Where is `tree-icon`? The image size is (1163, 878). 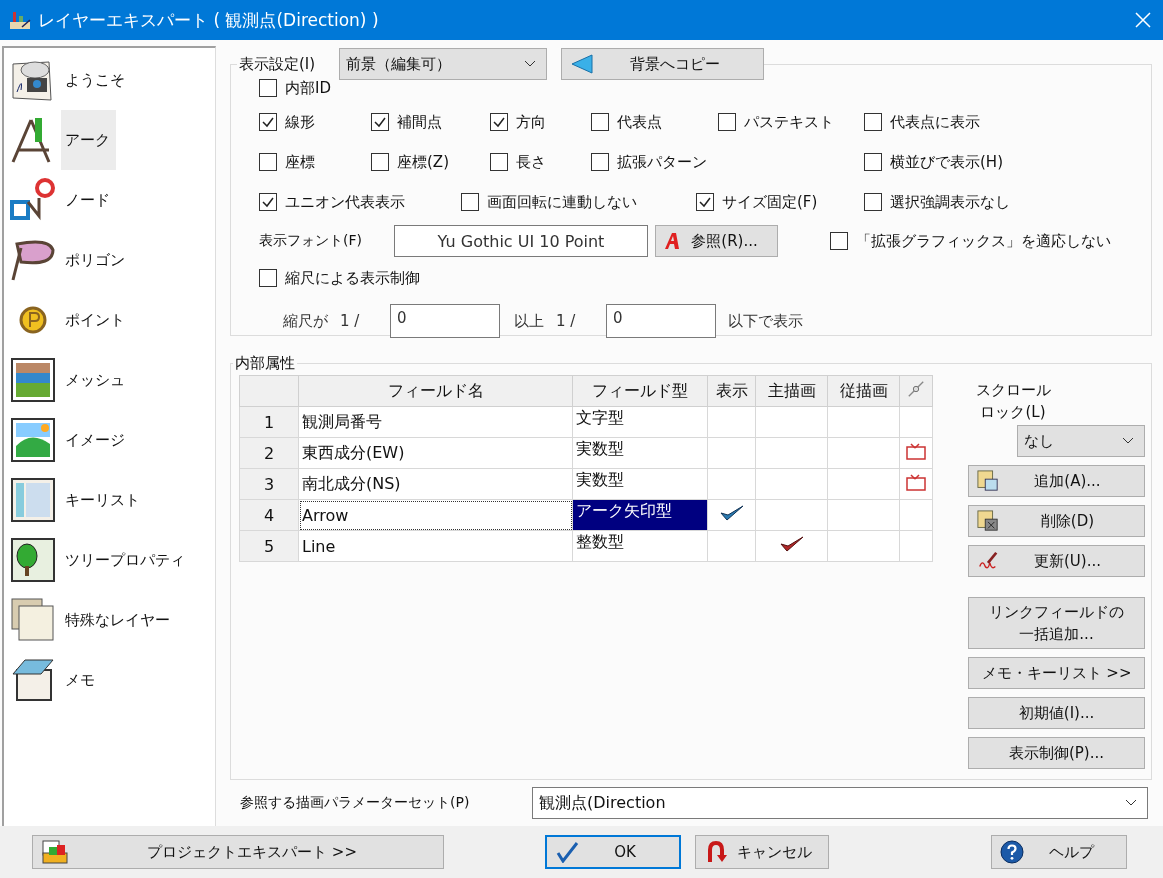
tree-icon is located at coordinates (33, 560).